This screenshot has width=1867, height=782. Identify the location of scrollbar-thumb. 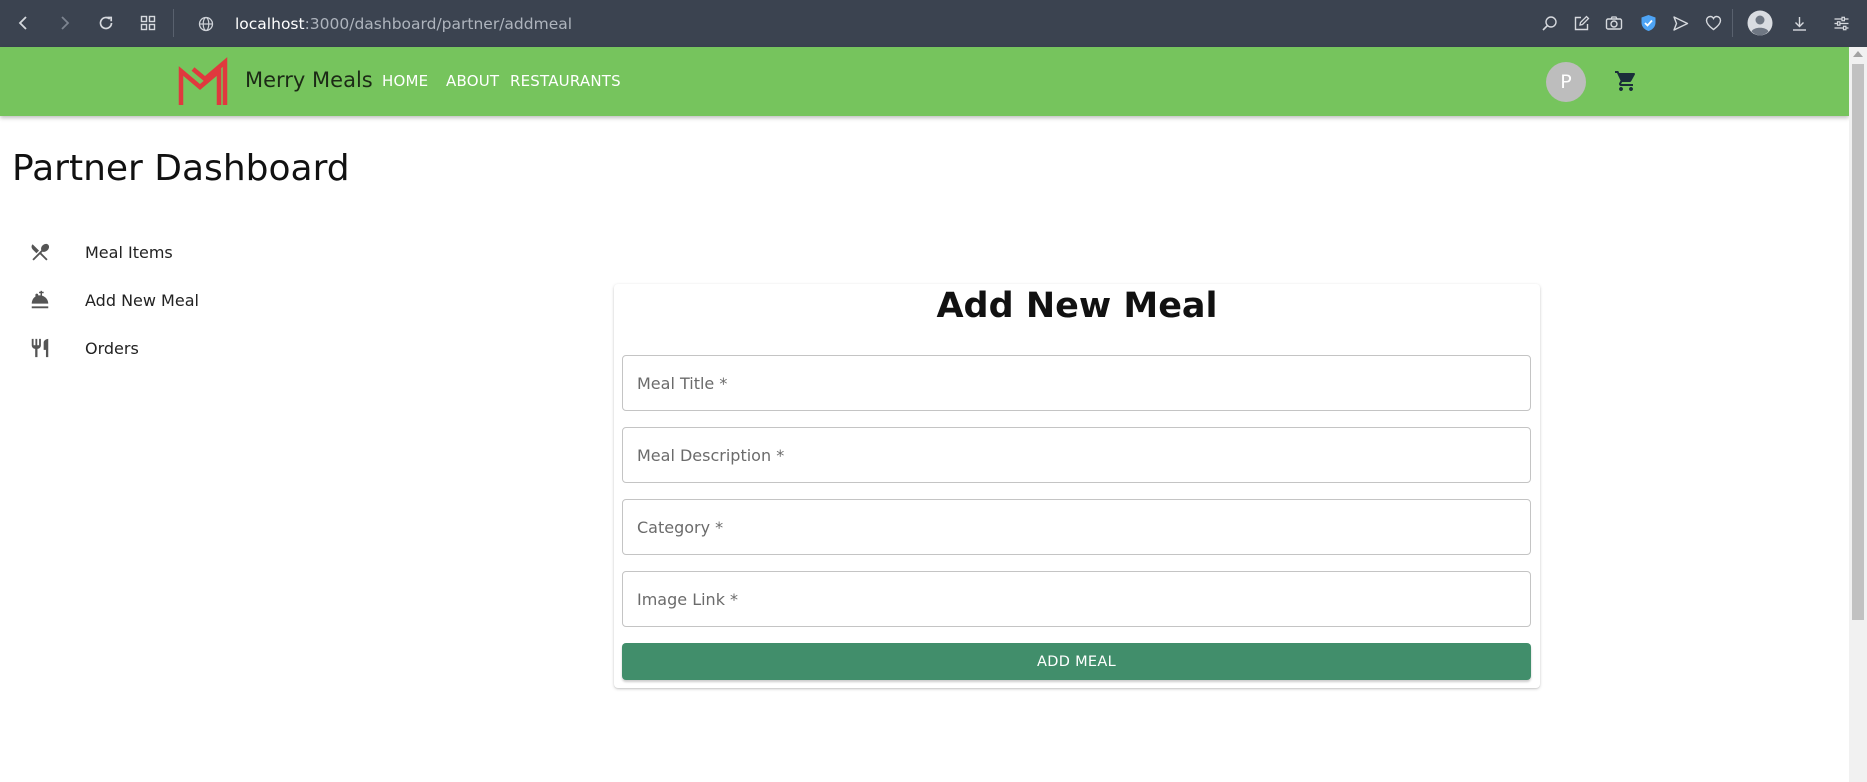
(1858, 342).